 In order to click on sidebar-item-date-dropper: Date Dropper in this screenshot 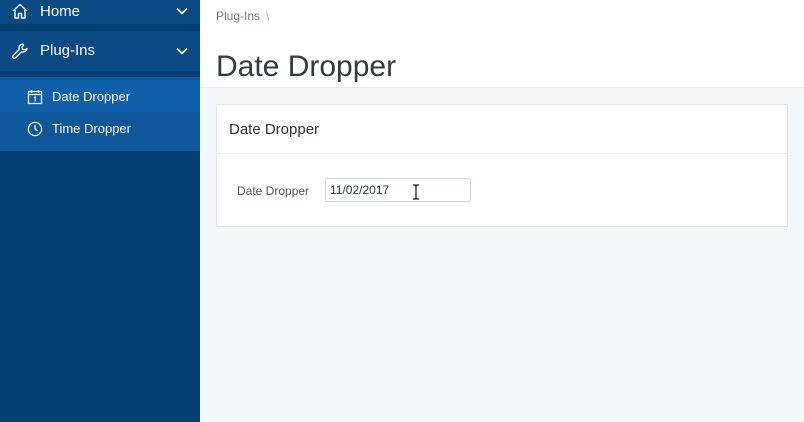, I will do `click(100, 96)`.